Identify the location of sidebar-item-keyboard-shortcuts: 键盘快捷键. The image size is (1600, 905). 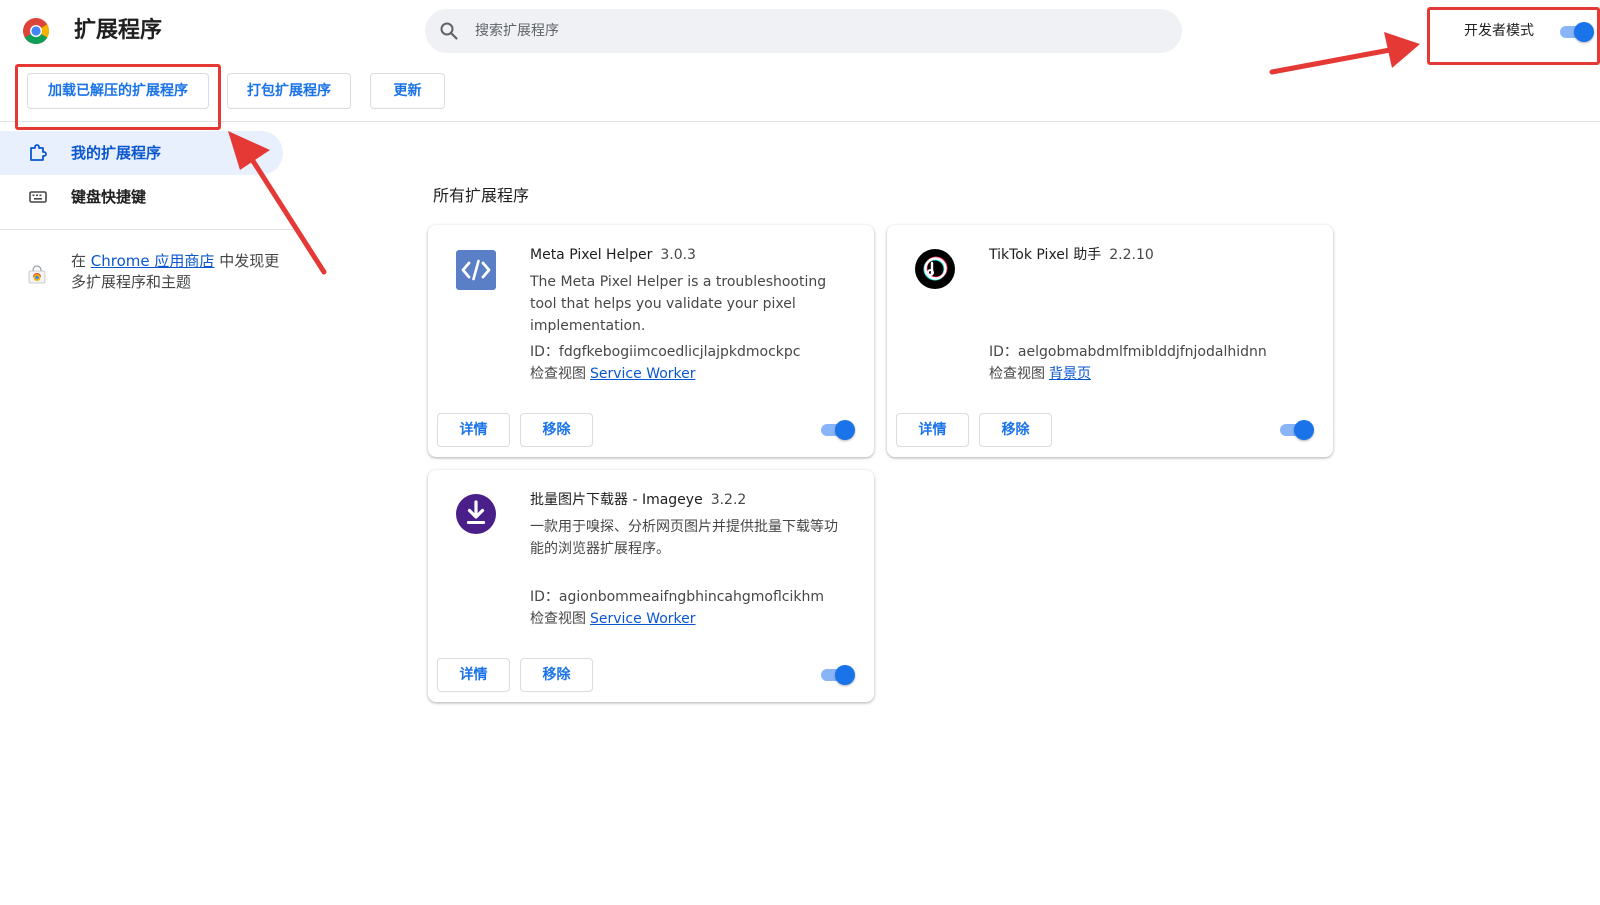
(141, 197).